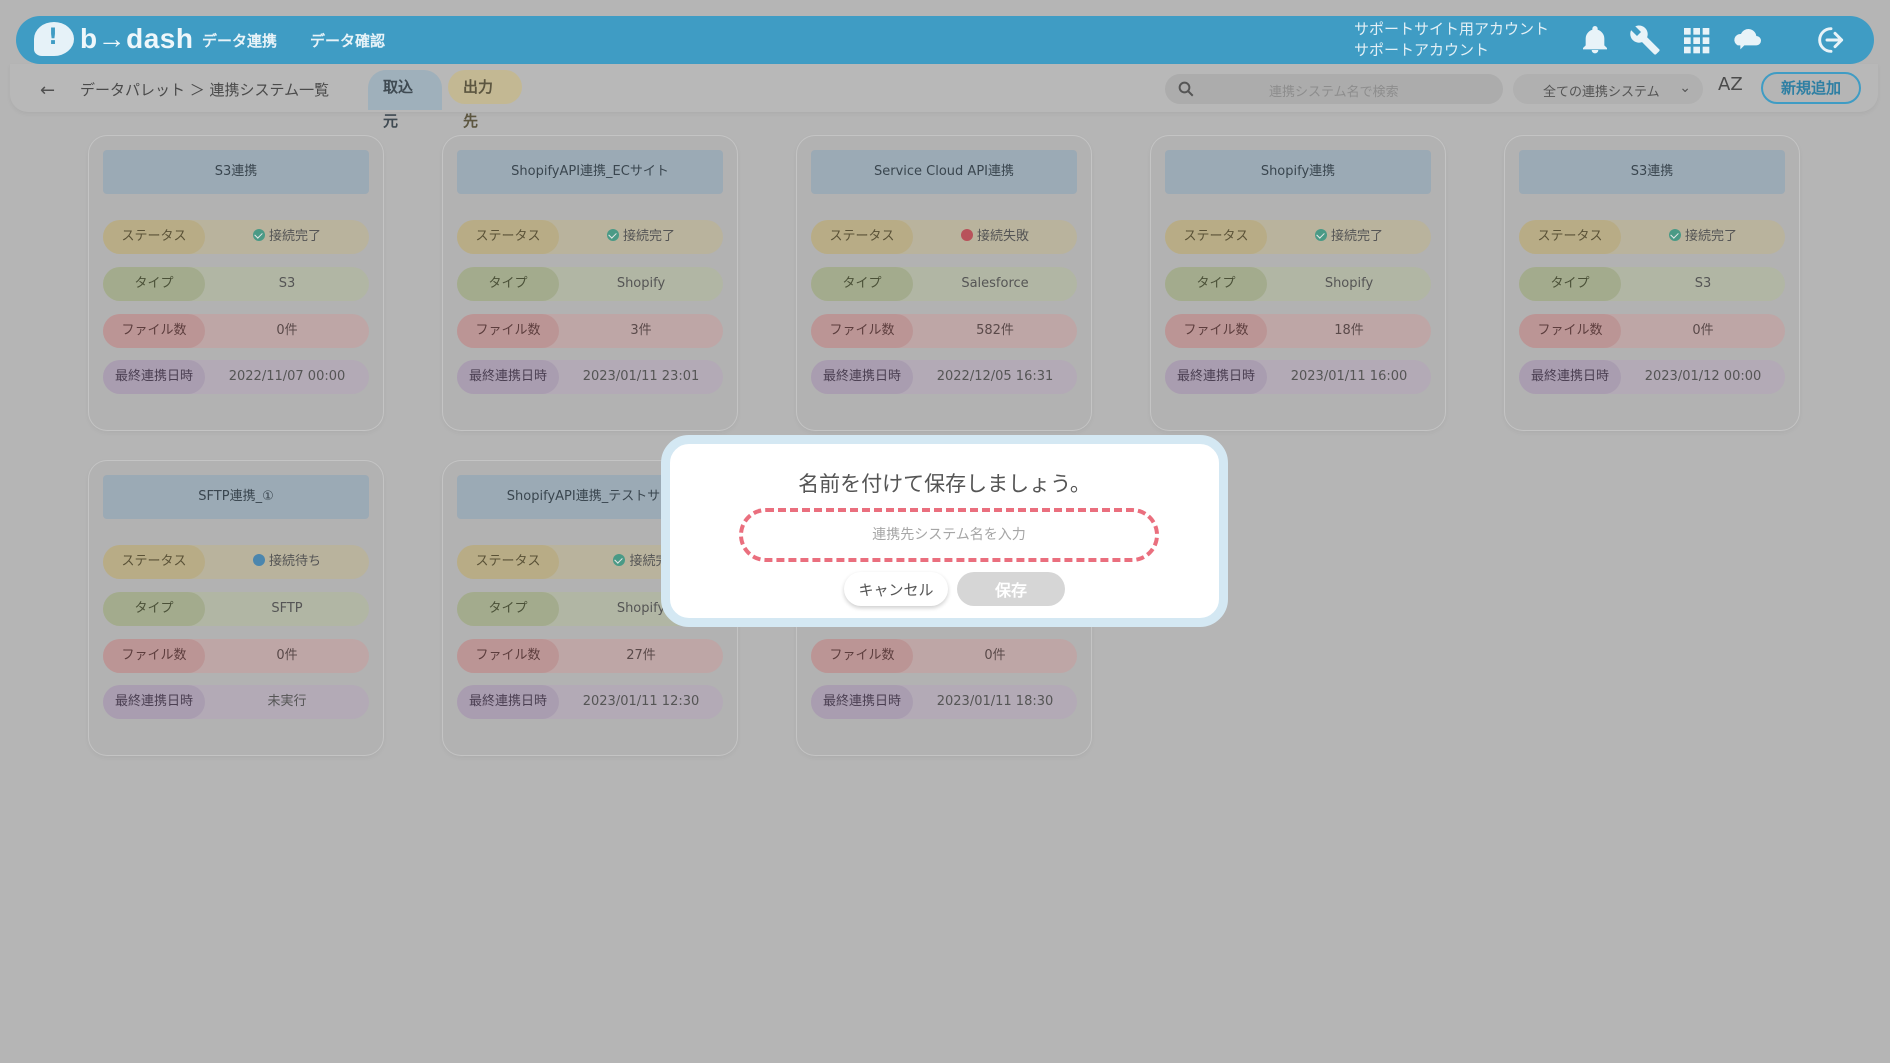  I want to click on status-value: 接続待ち, so click(287, 562).